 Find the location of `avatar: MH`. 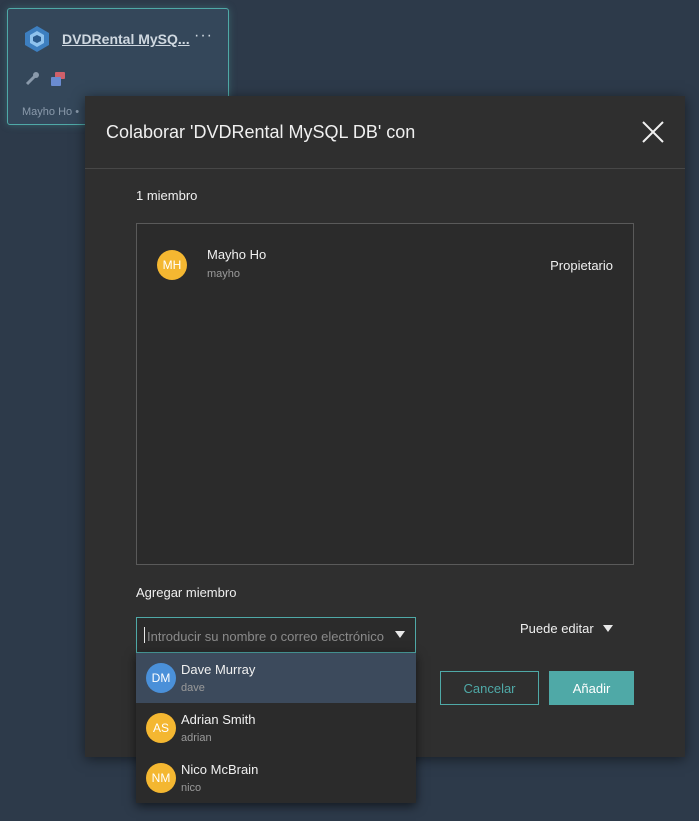

avatar: MH is located at coordinates (172, 265).